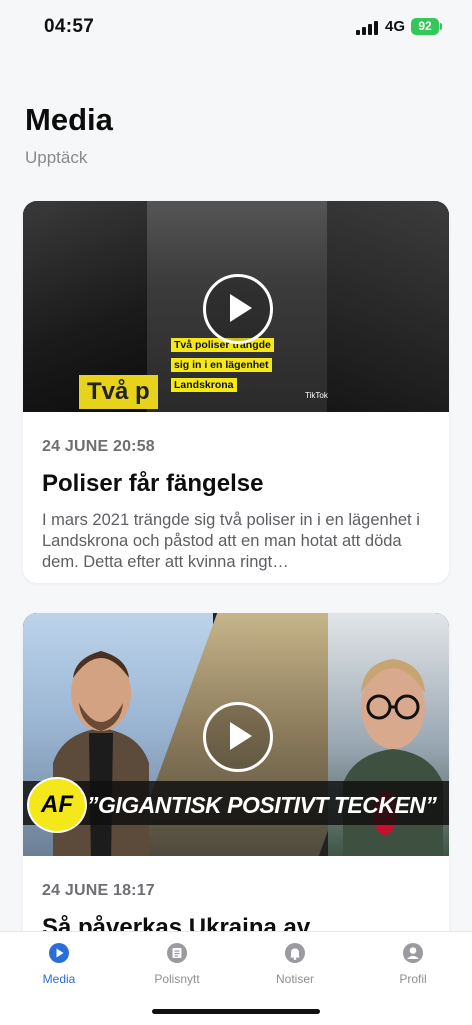 The image size is (472, 1025). What do you see at coordinates (236, 27) in the screenshot?
I see `status-bar: 04:57 4G 92` at bounding box center [236, 27].